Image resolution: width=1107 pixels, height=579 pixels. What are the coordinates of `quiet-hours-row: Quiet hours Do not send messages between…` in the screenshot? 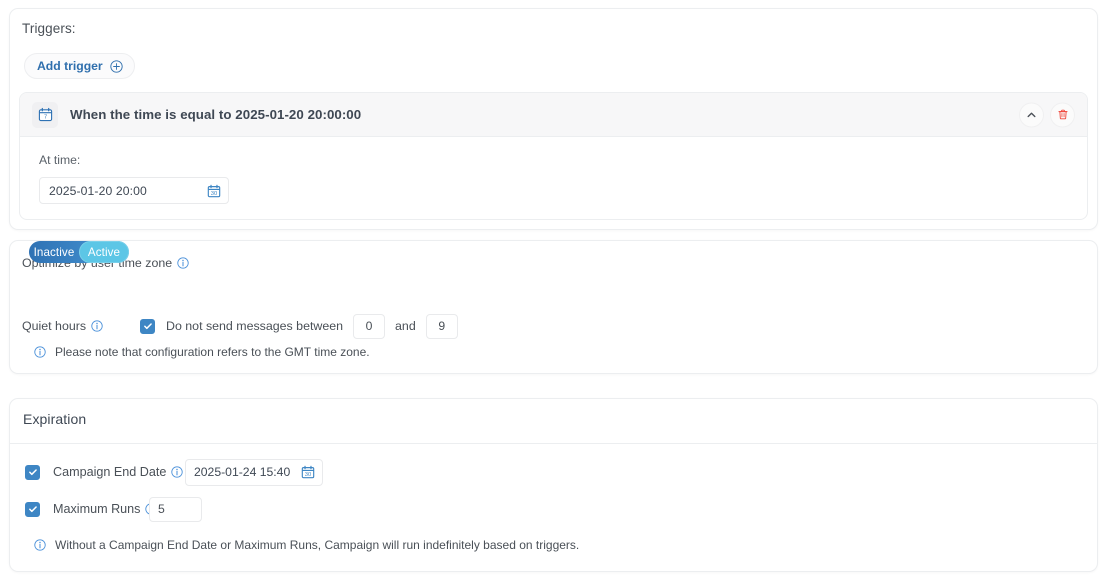 It's located at (240, 326).